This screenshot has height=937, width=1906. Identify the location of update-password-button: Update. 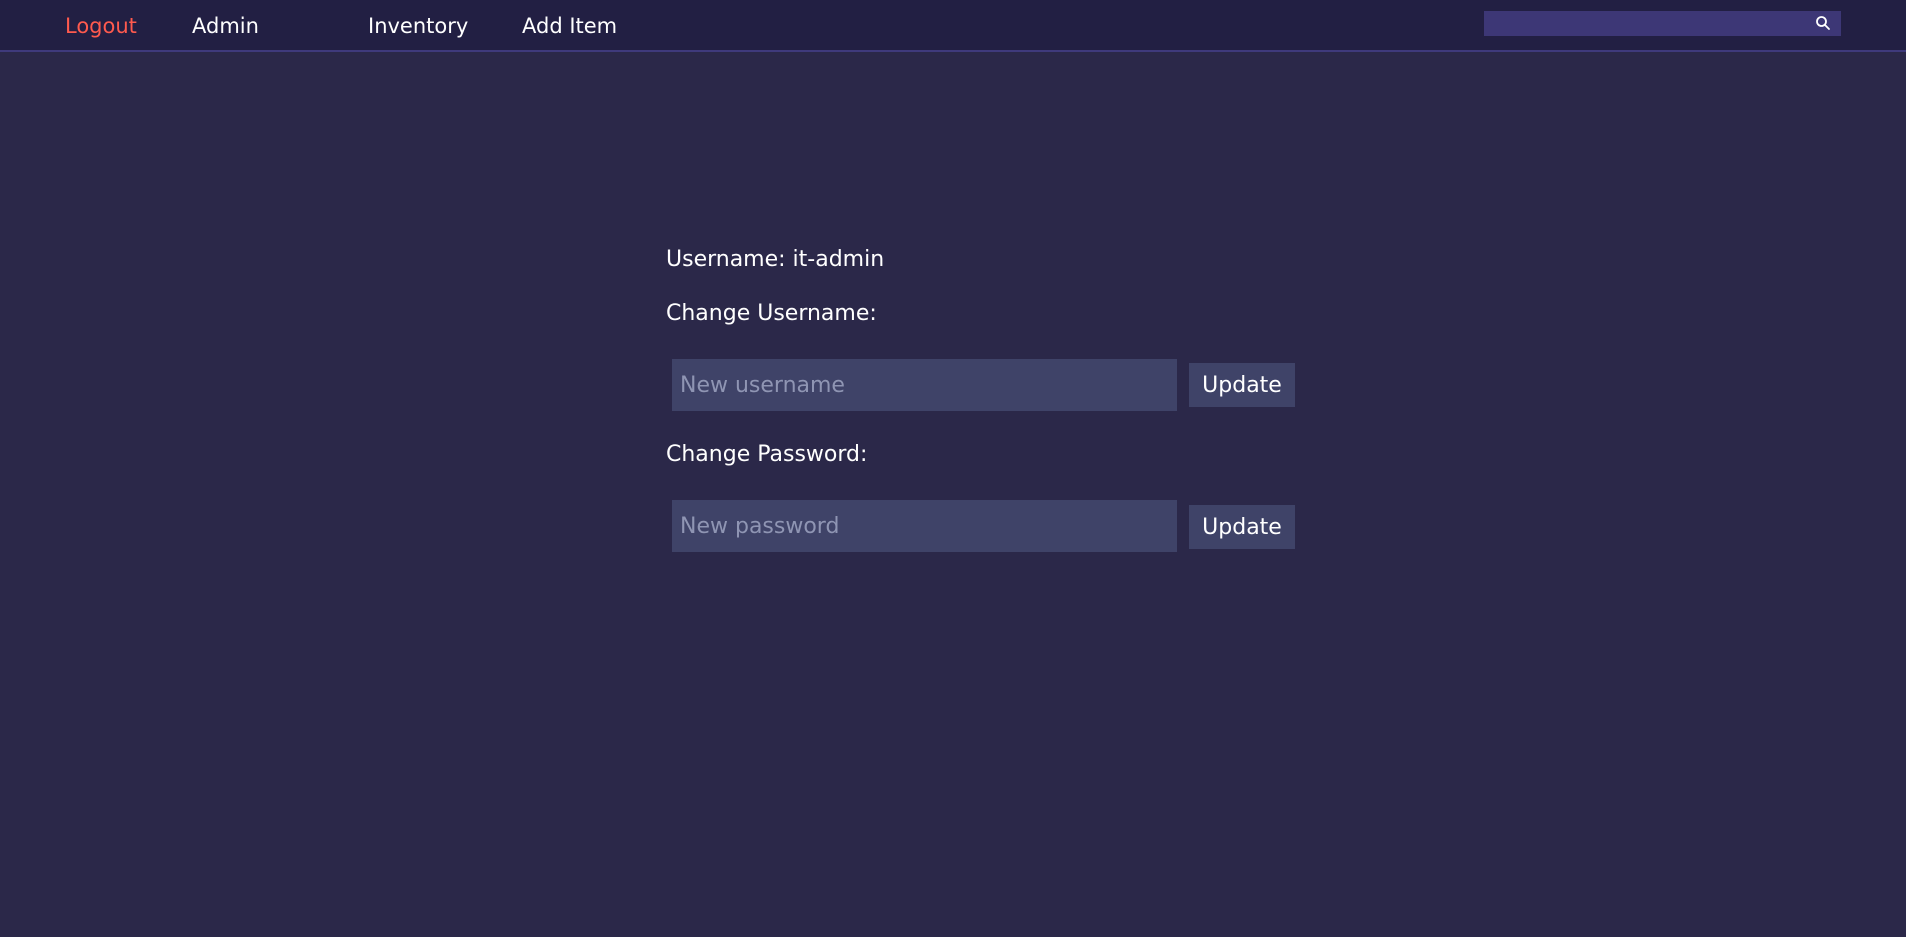
(1242, 527).